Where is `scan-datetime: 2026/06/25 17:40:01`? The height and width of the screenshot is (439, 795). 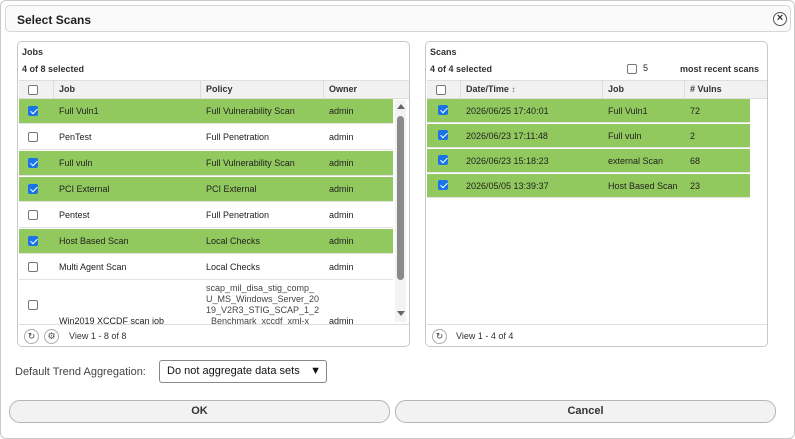 scan-datetime: 2026/06/25 17:40:01 is located at coordinates (507, 111).